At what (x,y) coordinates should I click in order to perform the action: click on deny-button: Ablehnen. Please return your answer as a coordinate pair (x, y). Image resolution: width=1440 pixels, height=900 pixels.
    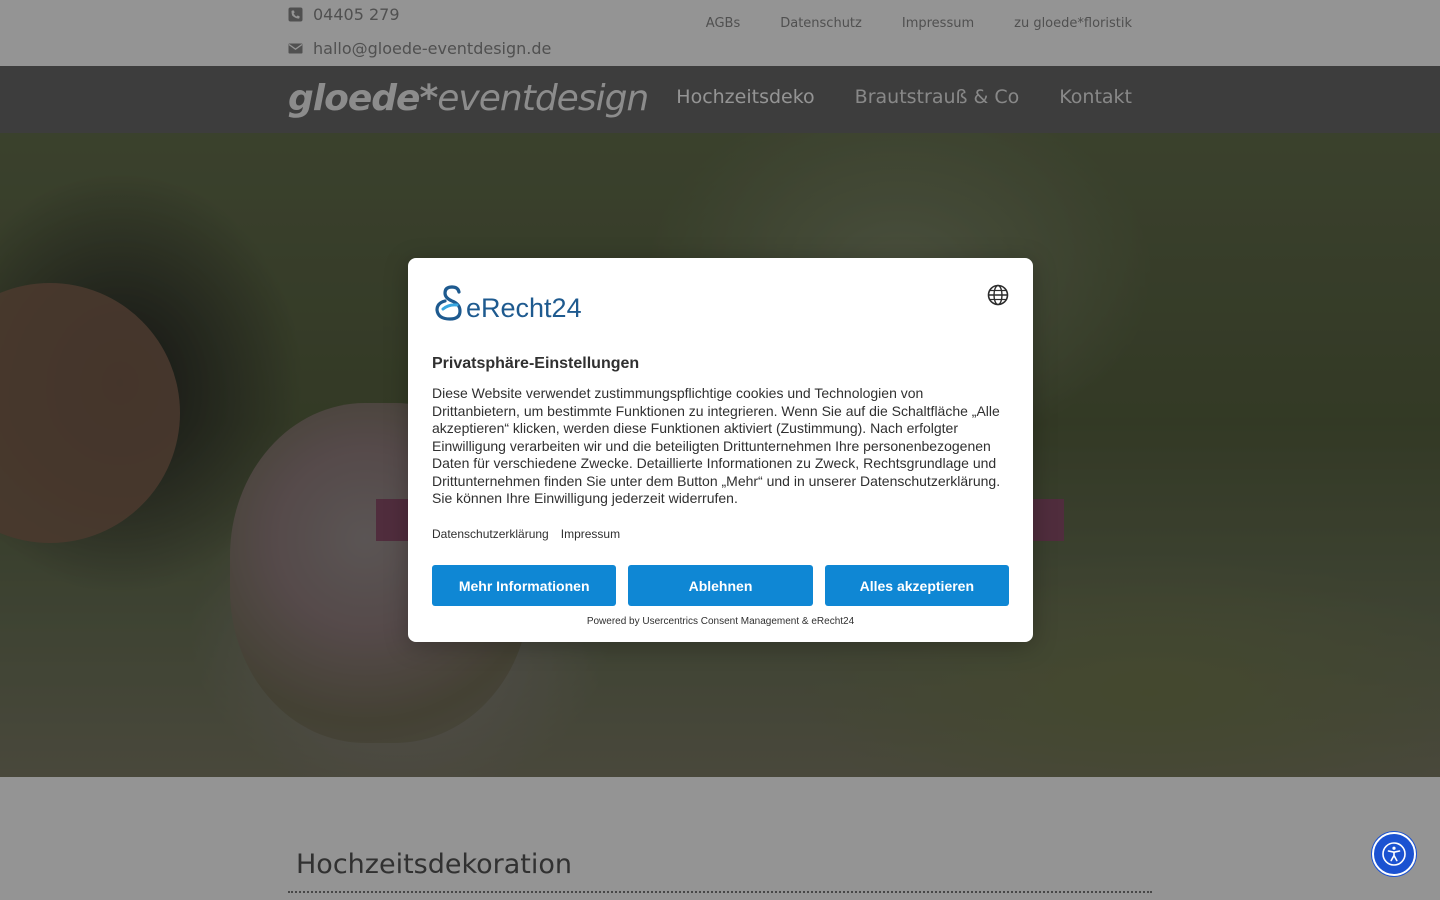
    Looking at the image, I should click on (720, 585).